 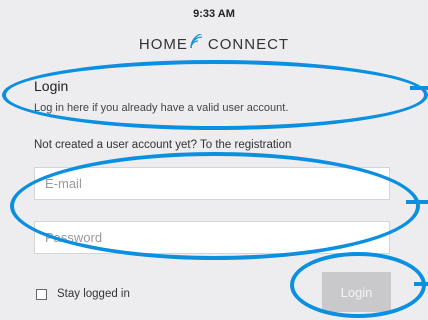 I want to click on highlight-pointer-header, so click(x=419, y=88).